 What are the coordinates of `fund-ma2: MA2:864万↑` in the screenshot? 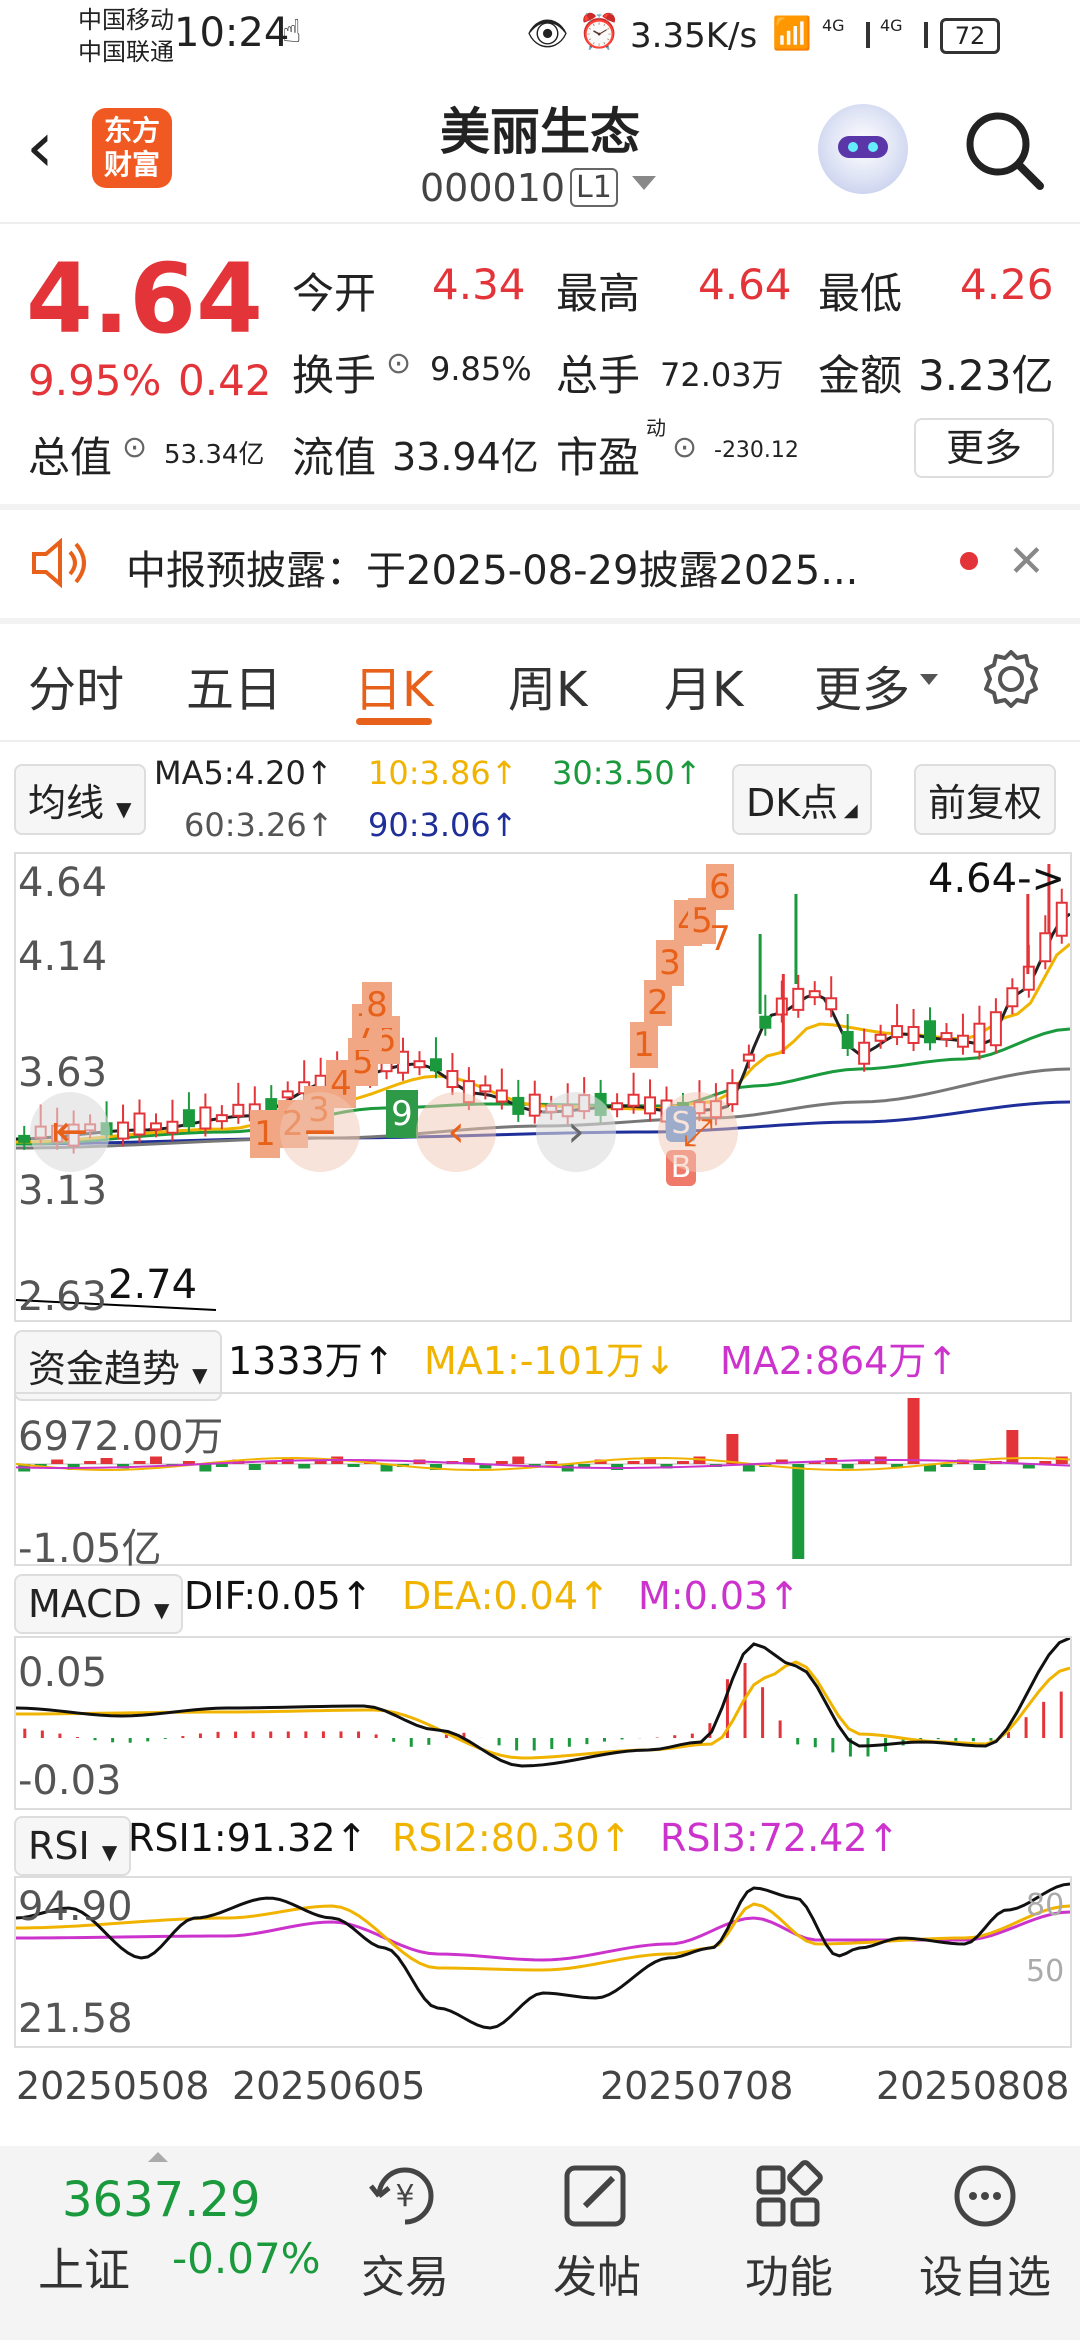 It's located at (839, 1361).